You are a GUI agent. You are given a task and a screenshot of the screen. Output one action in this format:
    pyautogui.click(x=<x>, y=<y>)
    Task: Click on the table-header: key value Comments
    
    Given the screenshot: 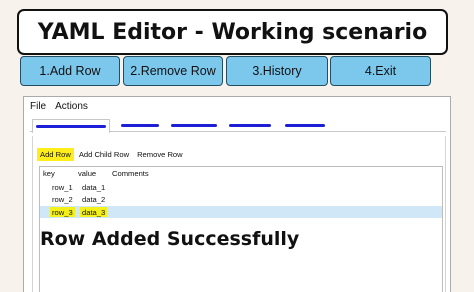 What is the action you would take?
    pyautogui.click(x=241, y=173)
    